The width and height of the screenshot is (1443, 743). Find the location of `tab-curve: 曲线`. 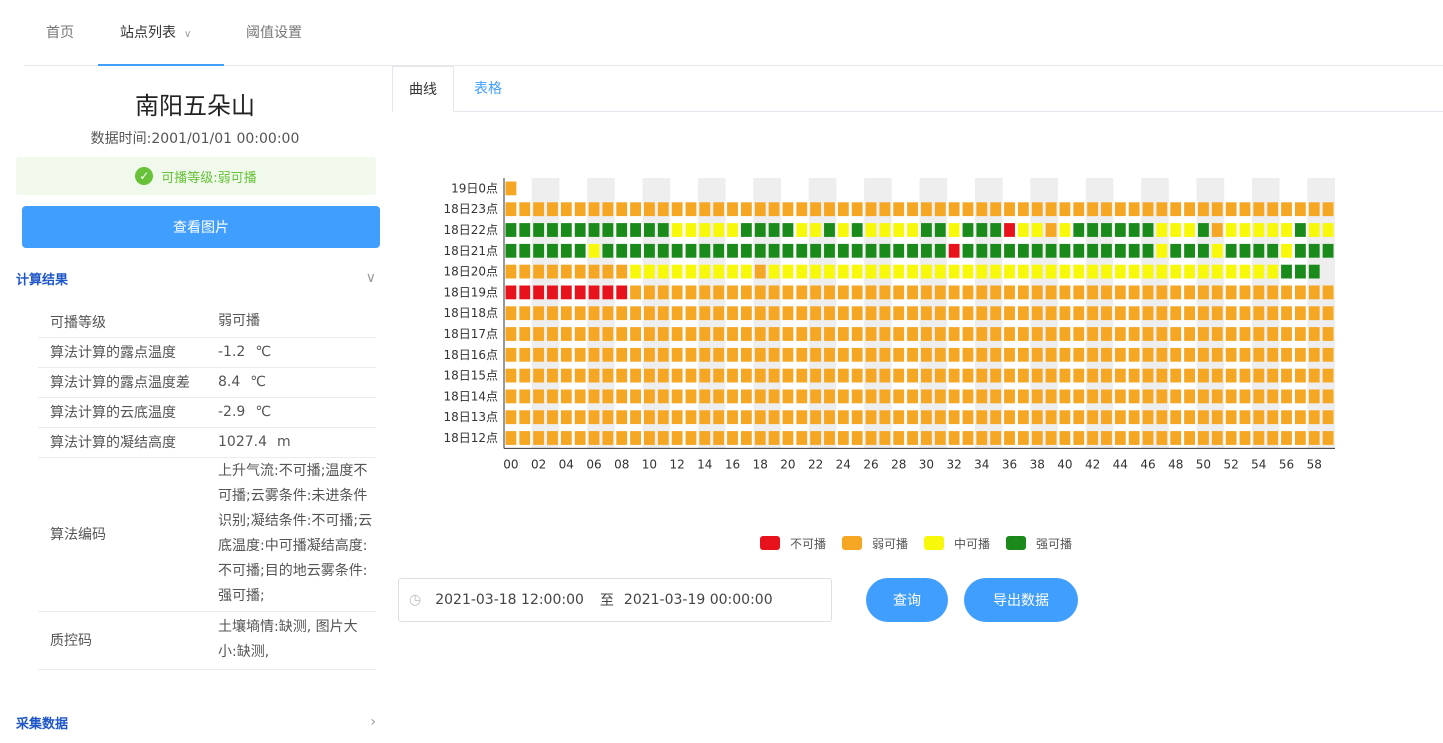

tab-curve: 曲线 is located at coordinates (423, 89).